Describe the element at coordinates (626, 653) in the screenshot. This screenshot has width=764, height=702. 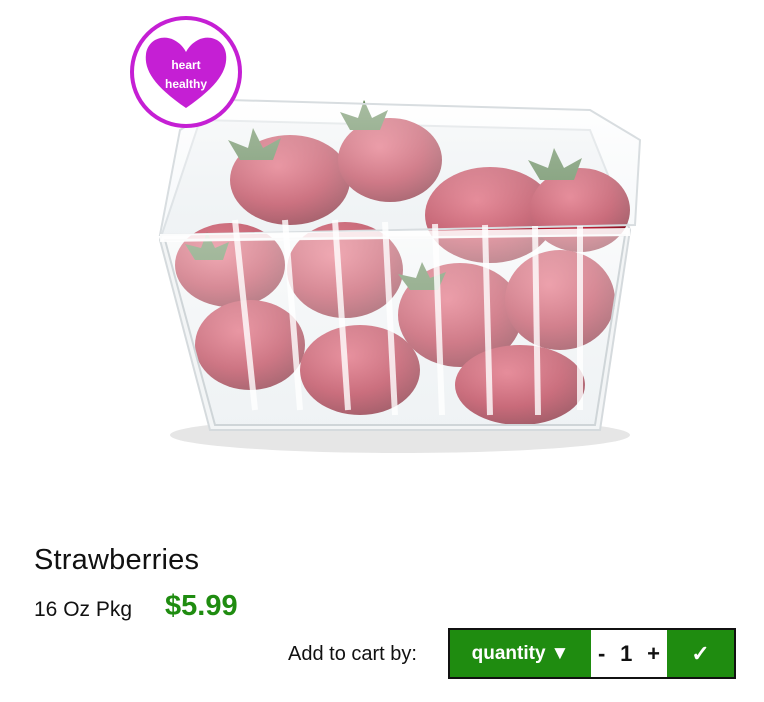
I see `quantity-value: 1` at that location.